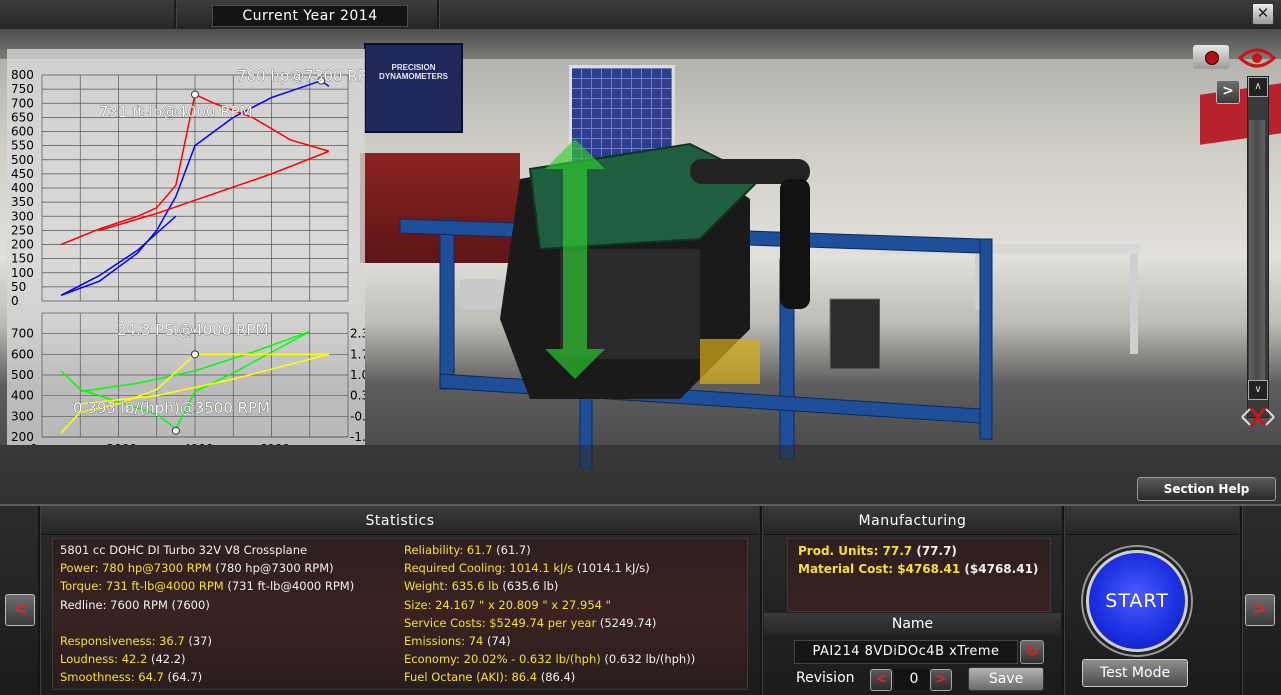 This screenshot has height=695, width=1281. I want to click on camera-icon, so click(1211, 57).